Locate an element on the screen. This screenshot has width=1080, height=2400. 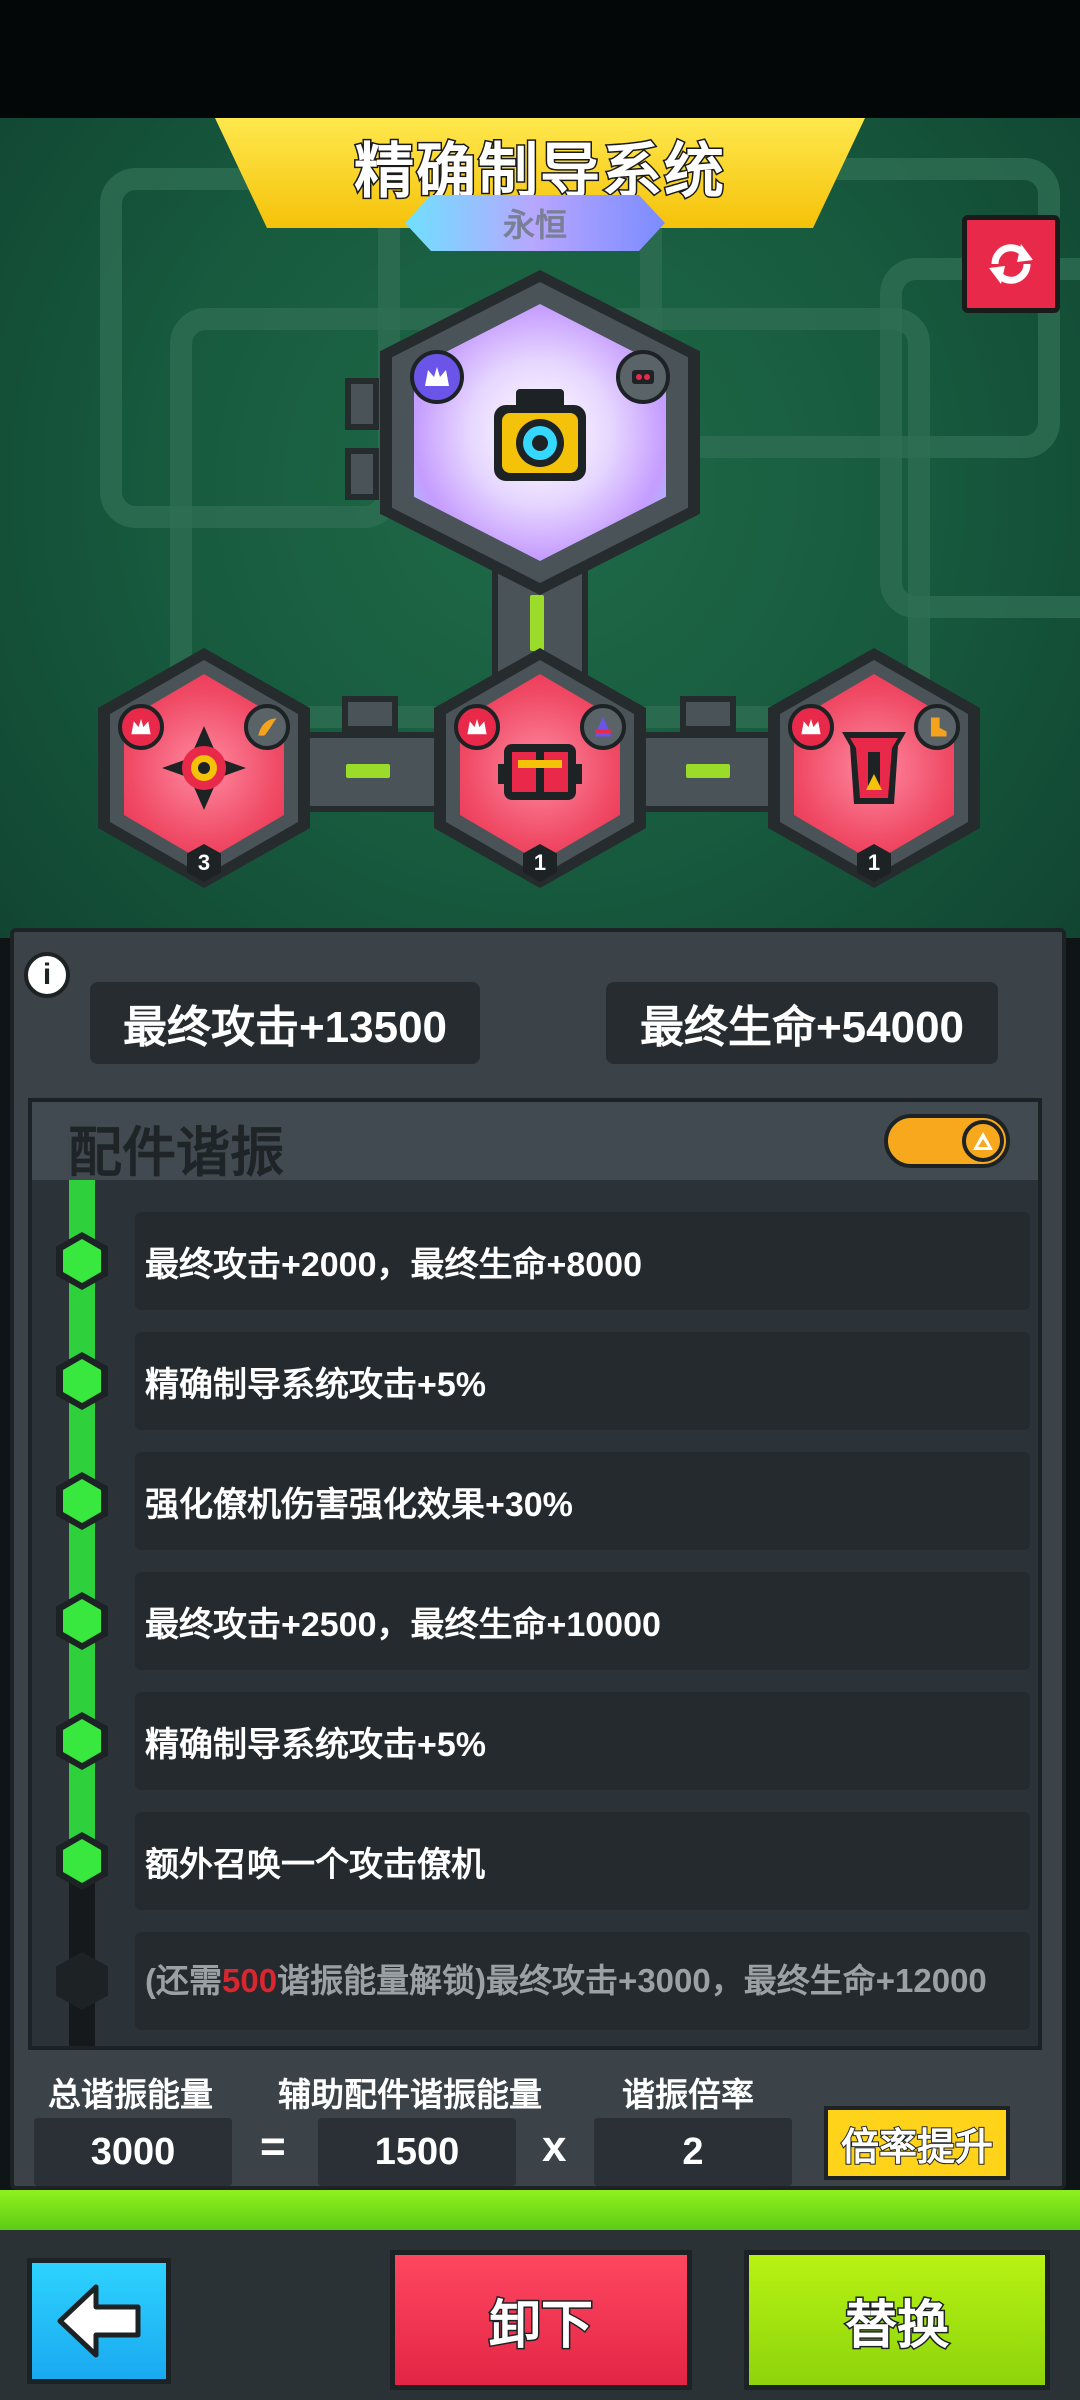
divider-strip is located at coordinates (540, 2210).